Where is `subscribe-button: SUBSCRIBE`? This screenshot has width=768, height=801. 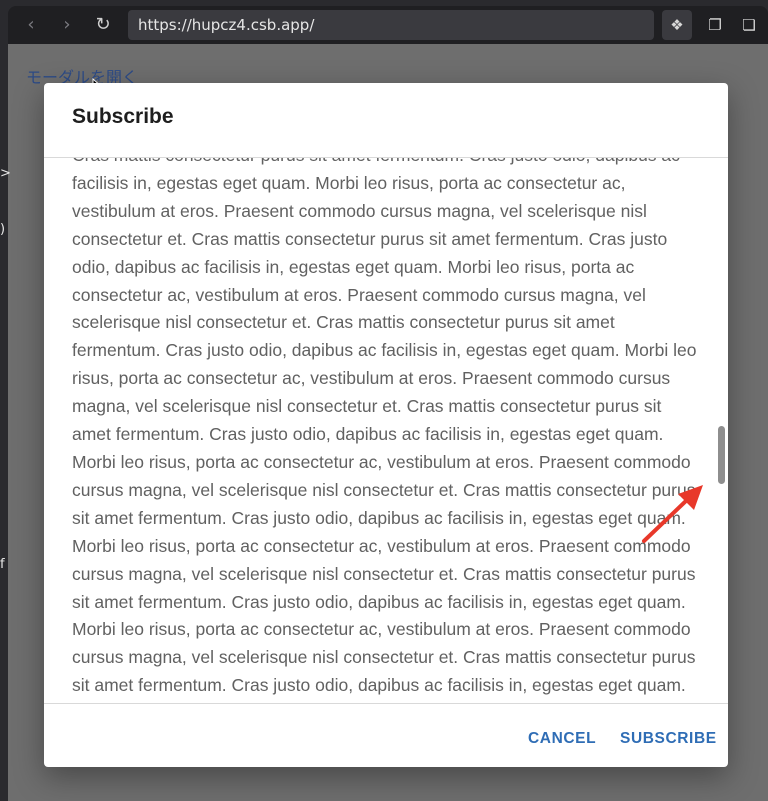
subscribe-button: SUBSCRIBE is located at coordinates (668, 739).